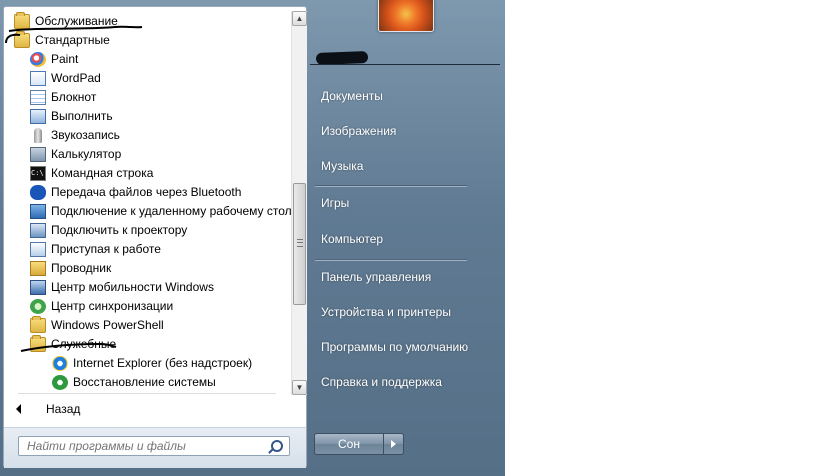  I want to click on right-link: Устройства и принтеры, so click(405, 312).